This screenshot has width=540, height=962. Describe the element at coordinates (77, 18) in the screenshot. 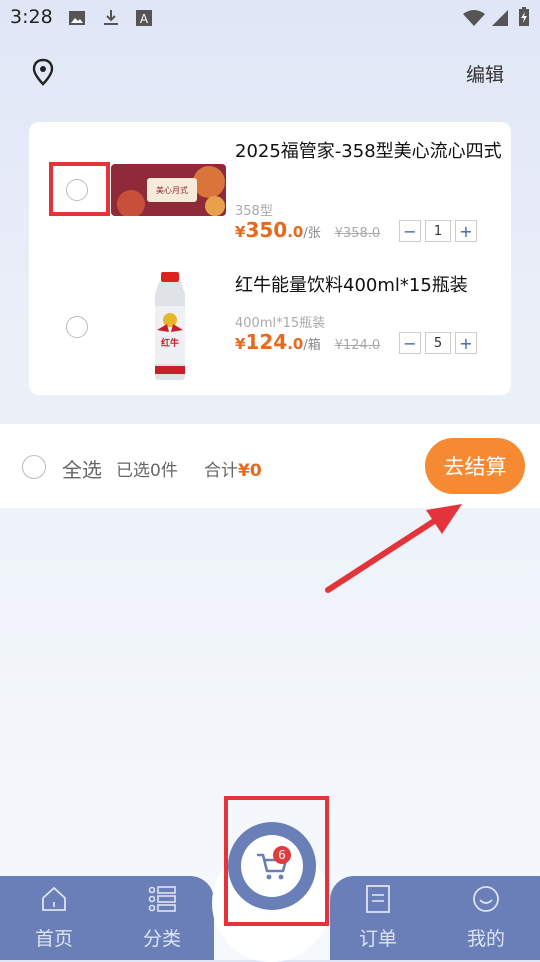

I see `image-icon` at that location.